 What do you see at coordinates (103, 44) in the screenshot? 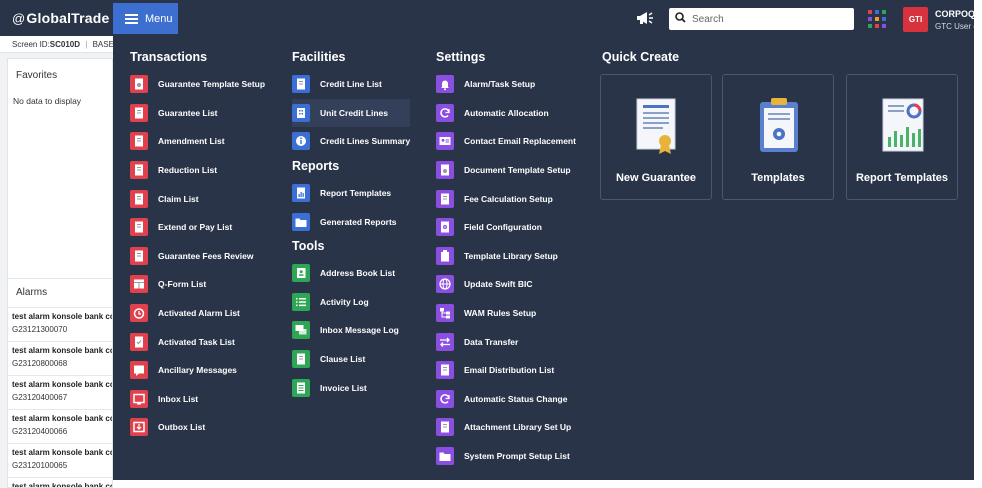
I see `breadcrumb: BASE > M` at bounding box center [103, 44].